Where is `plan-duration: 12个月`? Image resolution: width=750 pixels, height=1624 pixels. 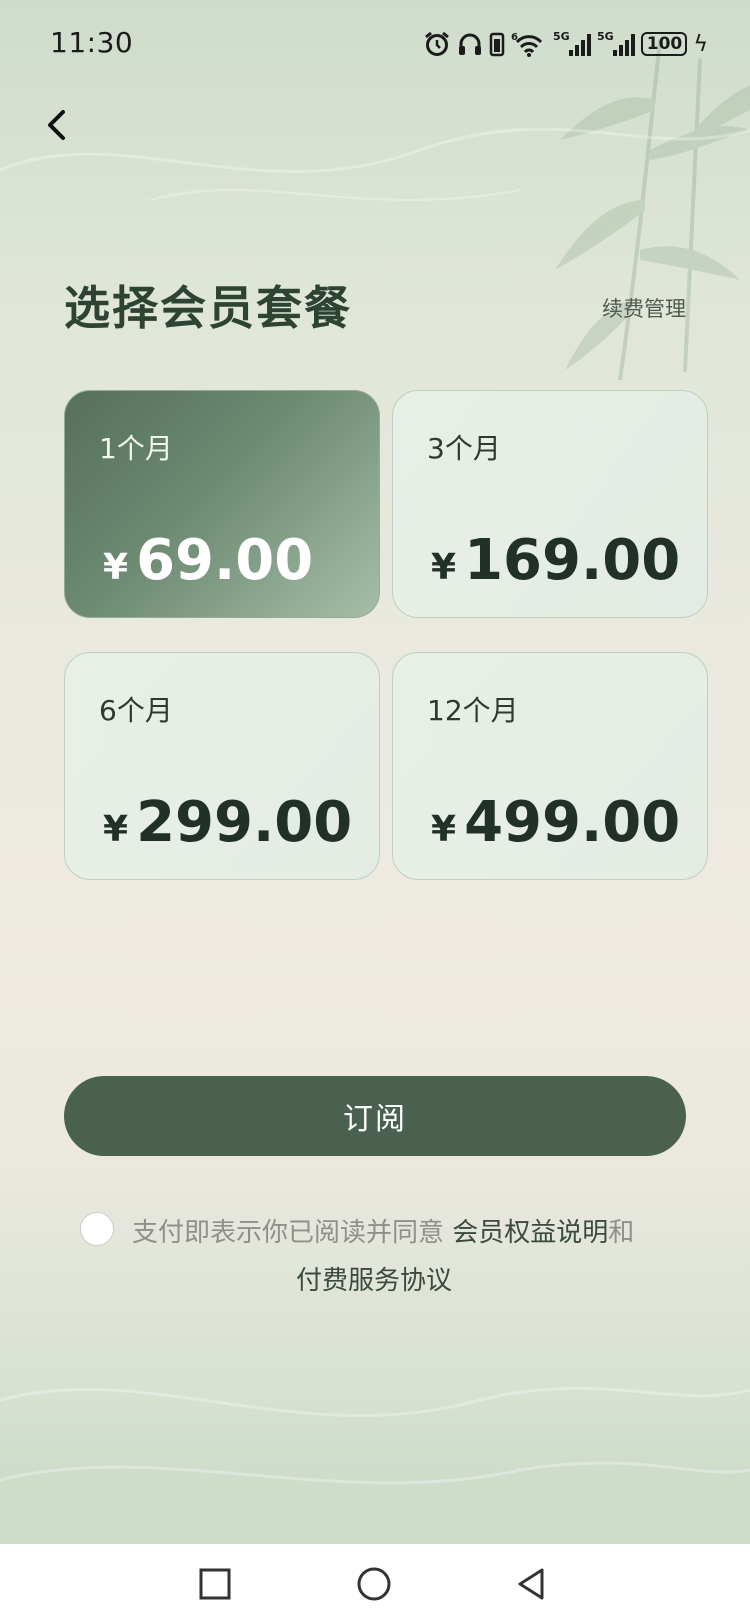 plan-duration: 12个月 is located at coordinates (473, 710).